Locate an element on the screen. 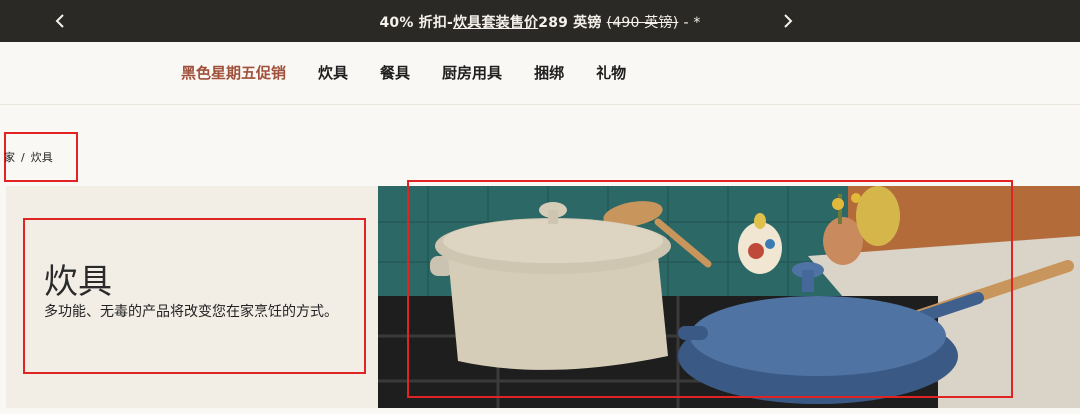  nav-item-black-friday: 黑色星期五促销 is located at coordinates (233, 72).